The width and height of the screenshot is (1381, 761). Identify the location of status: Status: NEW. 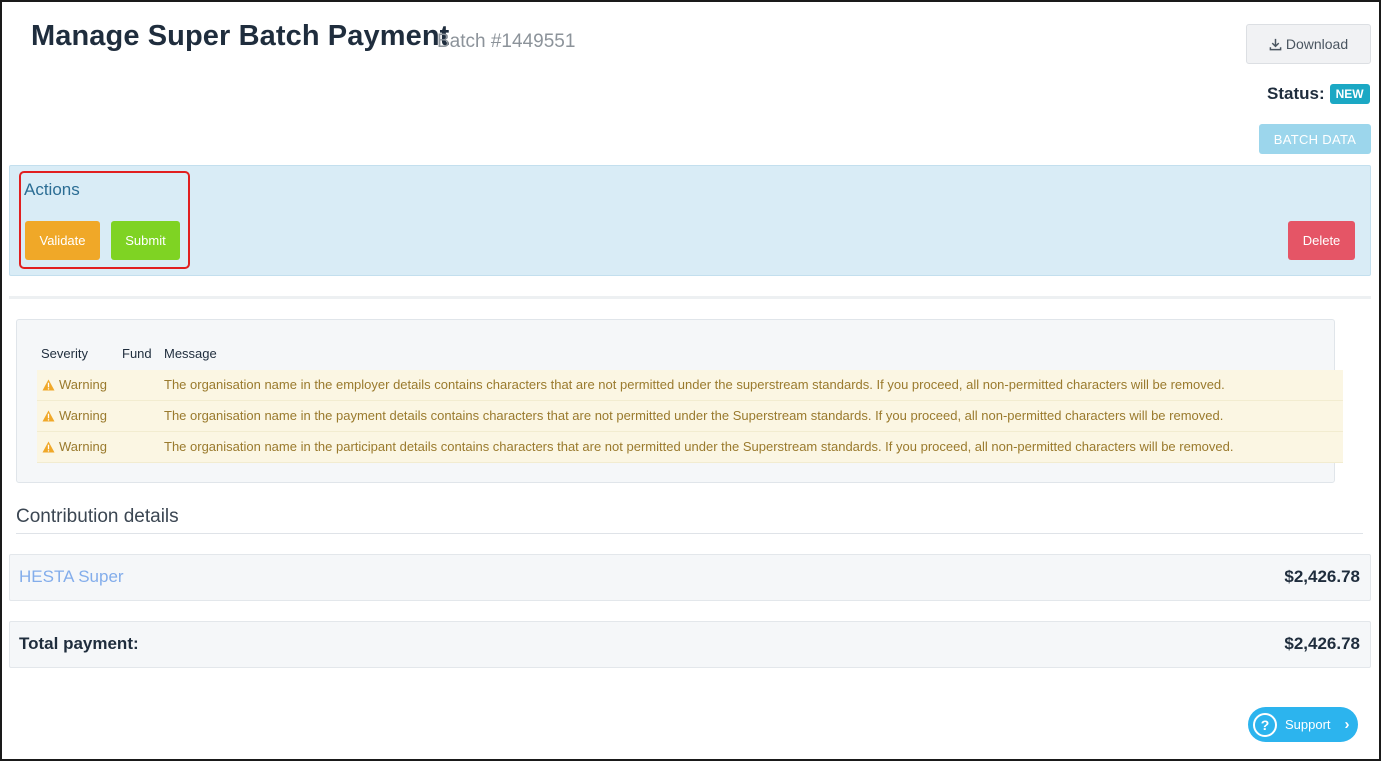
(1318, 94).